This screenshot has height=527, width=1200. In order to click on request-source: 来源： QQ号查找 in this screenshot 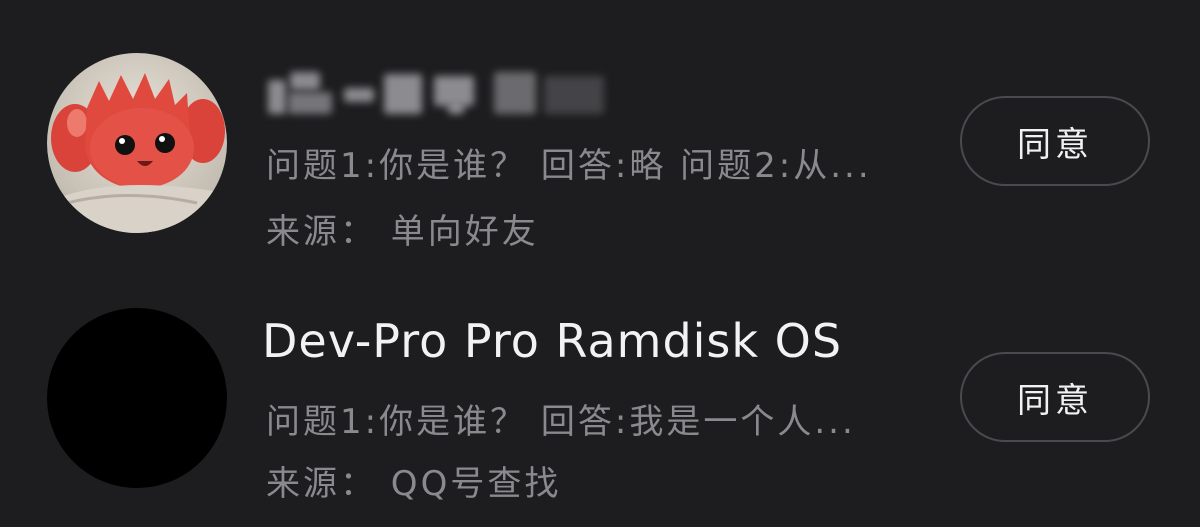, I will do `click(414, 484)`.